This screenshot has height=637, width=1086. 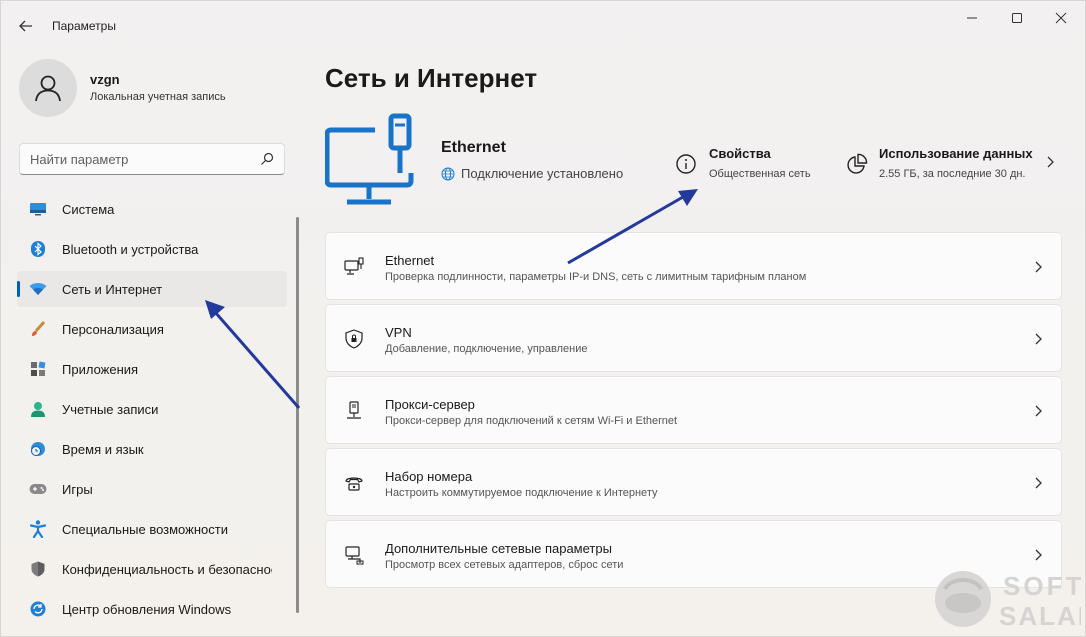 What do you see at coordinates (743, 165) in the screenshot?
I see `properties-link: Свойства Общественная сеть` at bounding box center [743, 165].